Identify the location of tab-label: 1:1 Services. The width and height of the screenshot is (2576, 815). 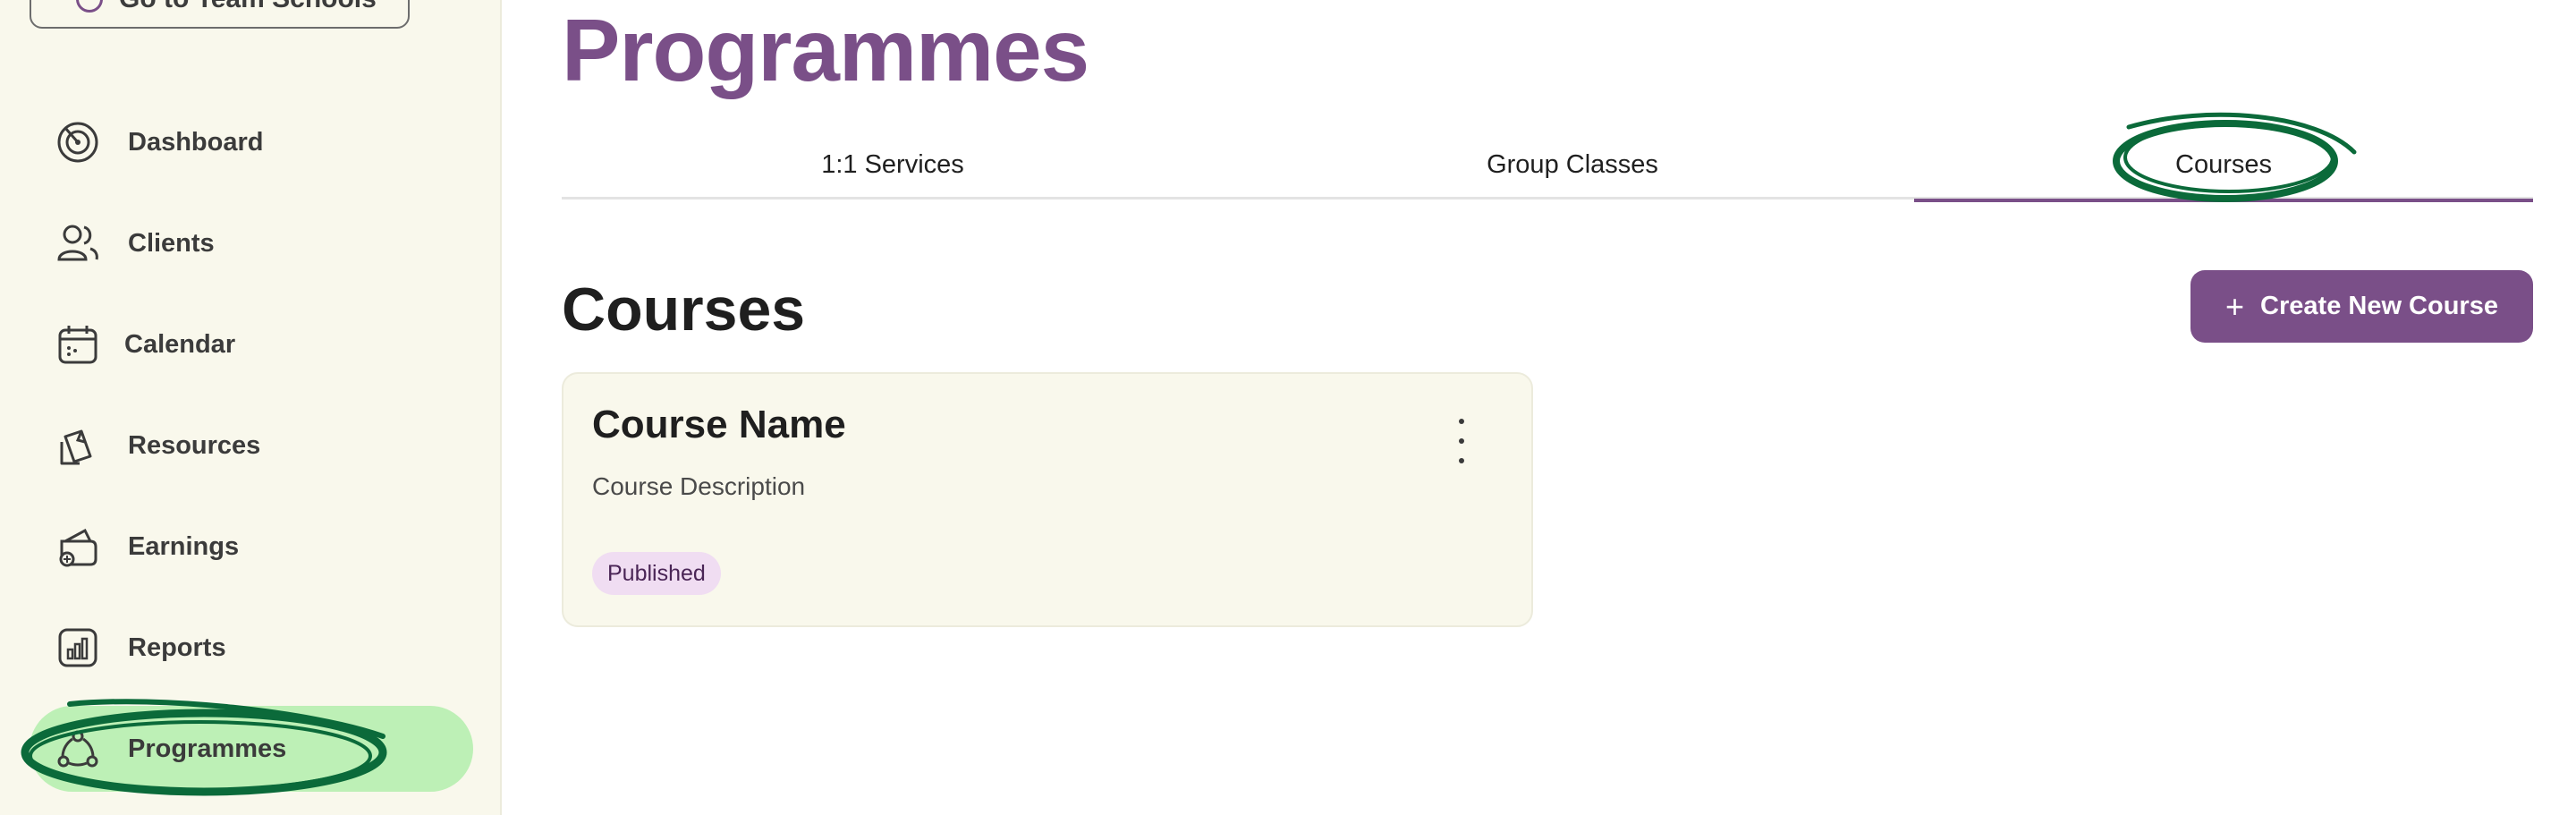
(892, 164).